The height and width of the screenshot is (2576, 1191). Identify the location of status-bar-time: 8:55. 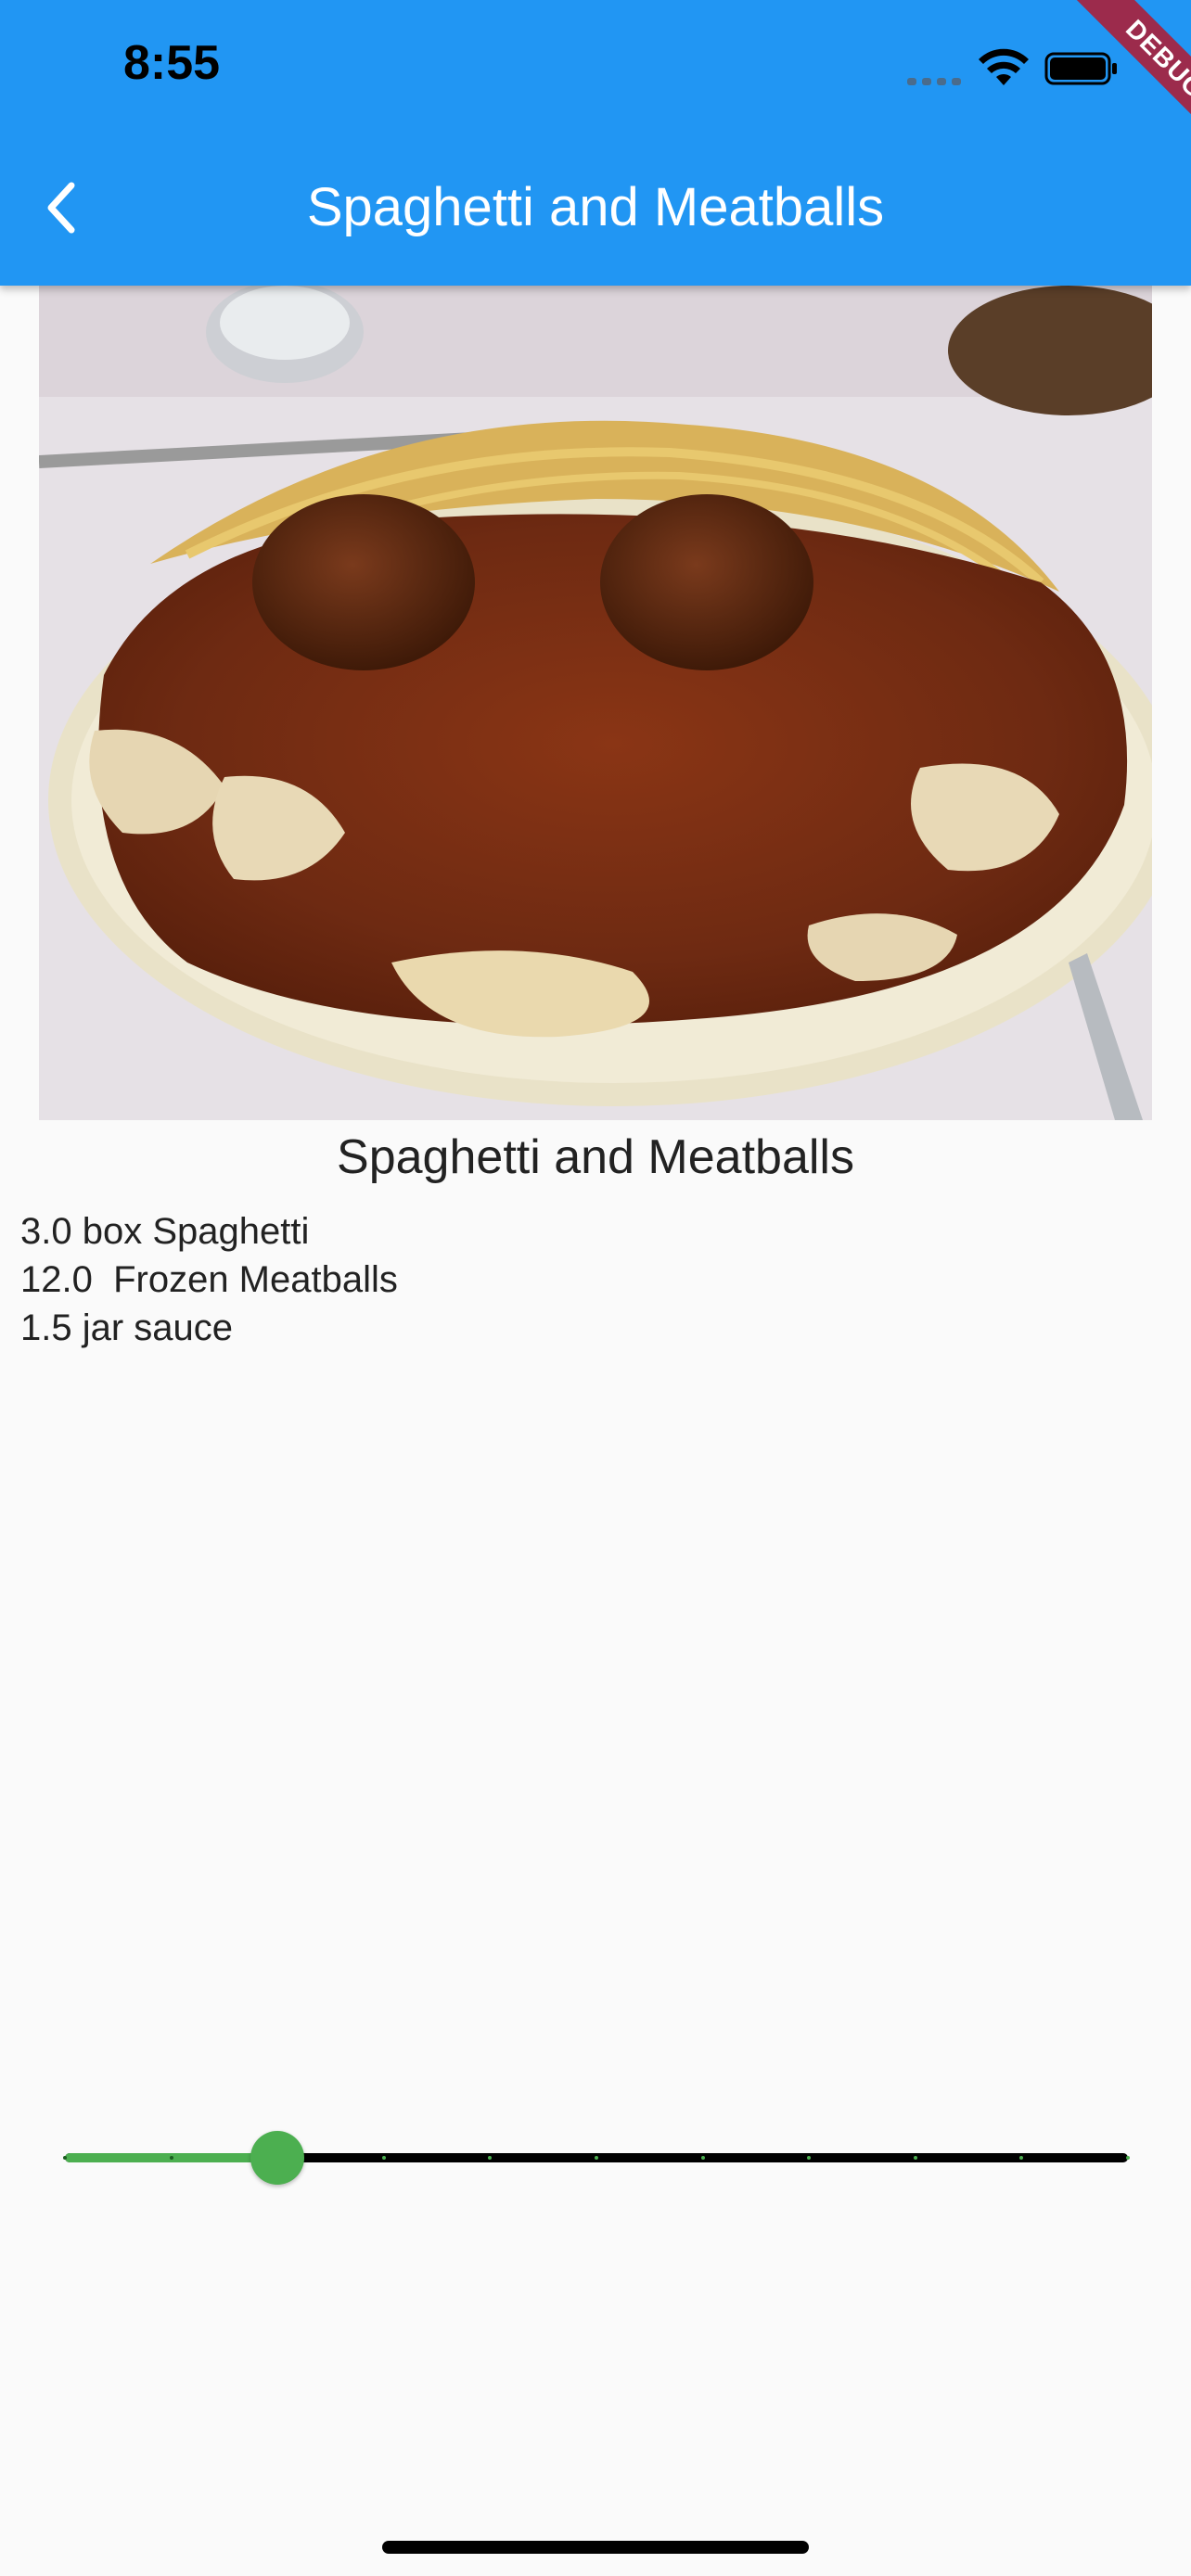
(172, 63).